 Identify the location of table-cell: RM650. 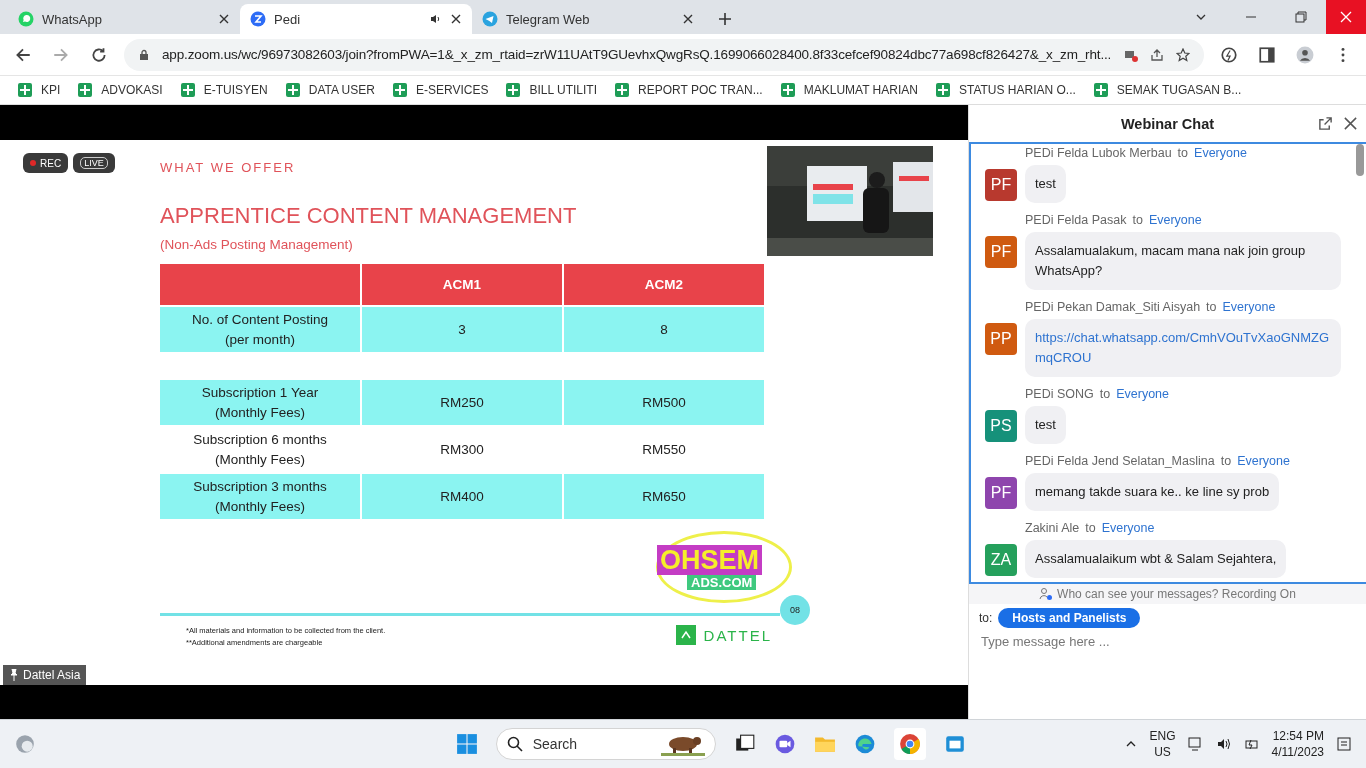
(664, 496).